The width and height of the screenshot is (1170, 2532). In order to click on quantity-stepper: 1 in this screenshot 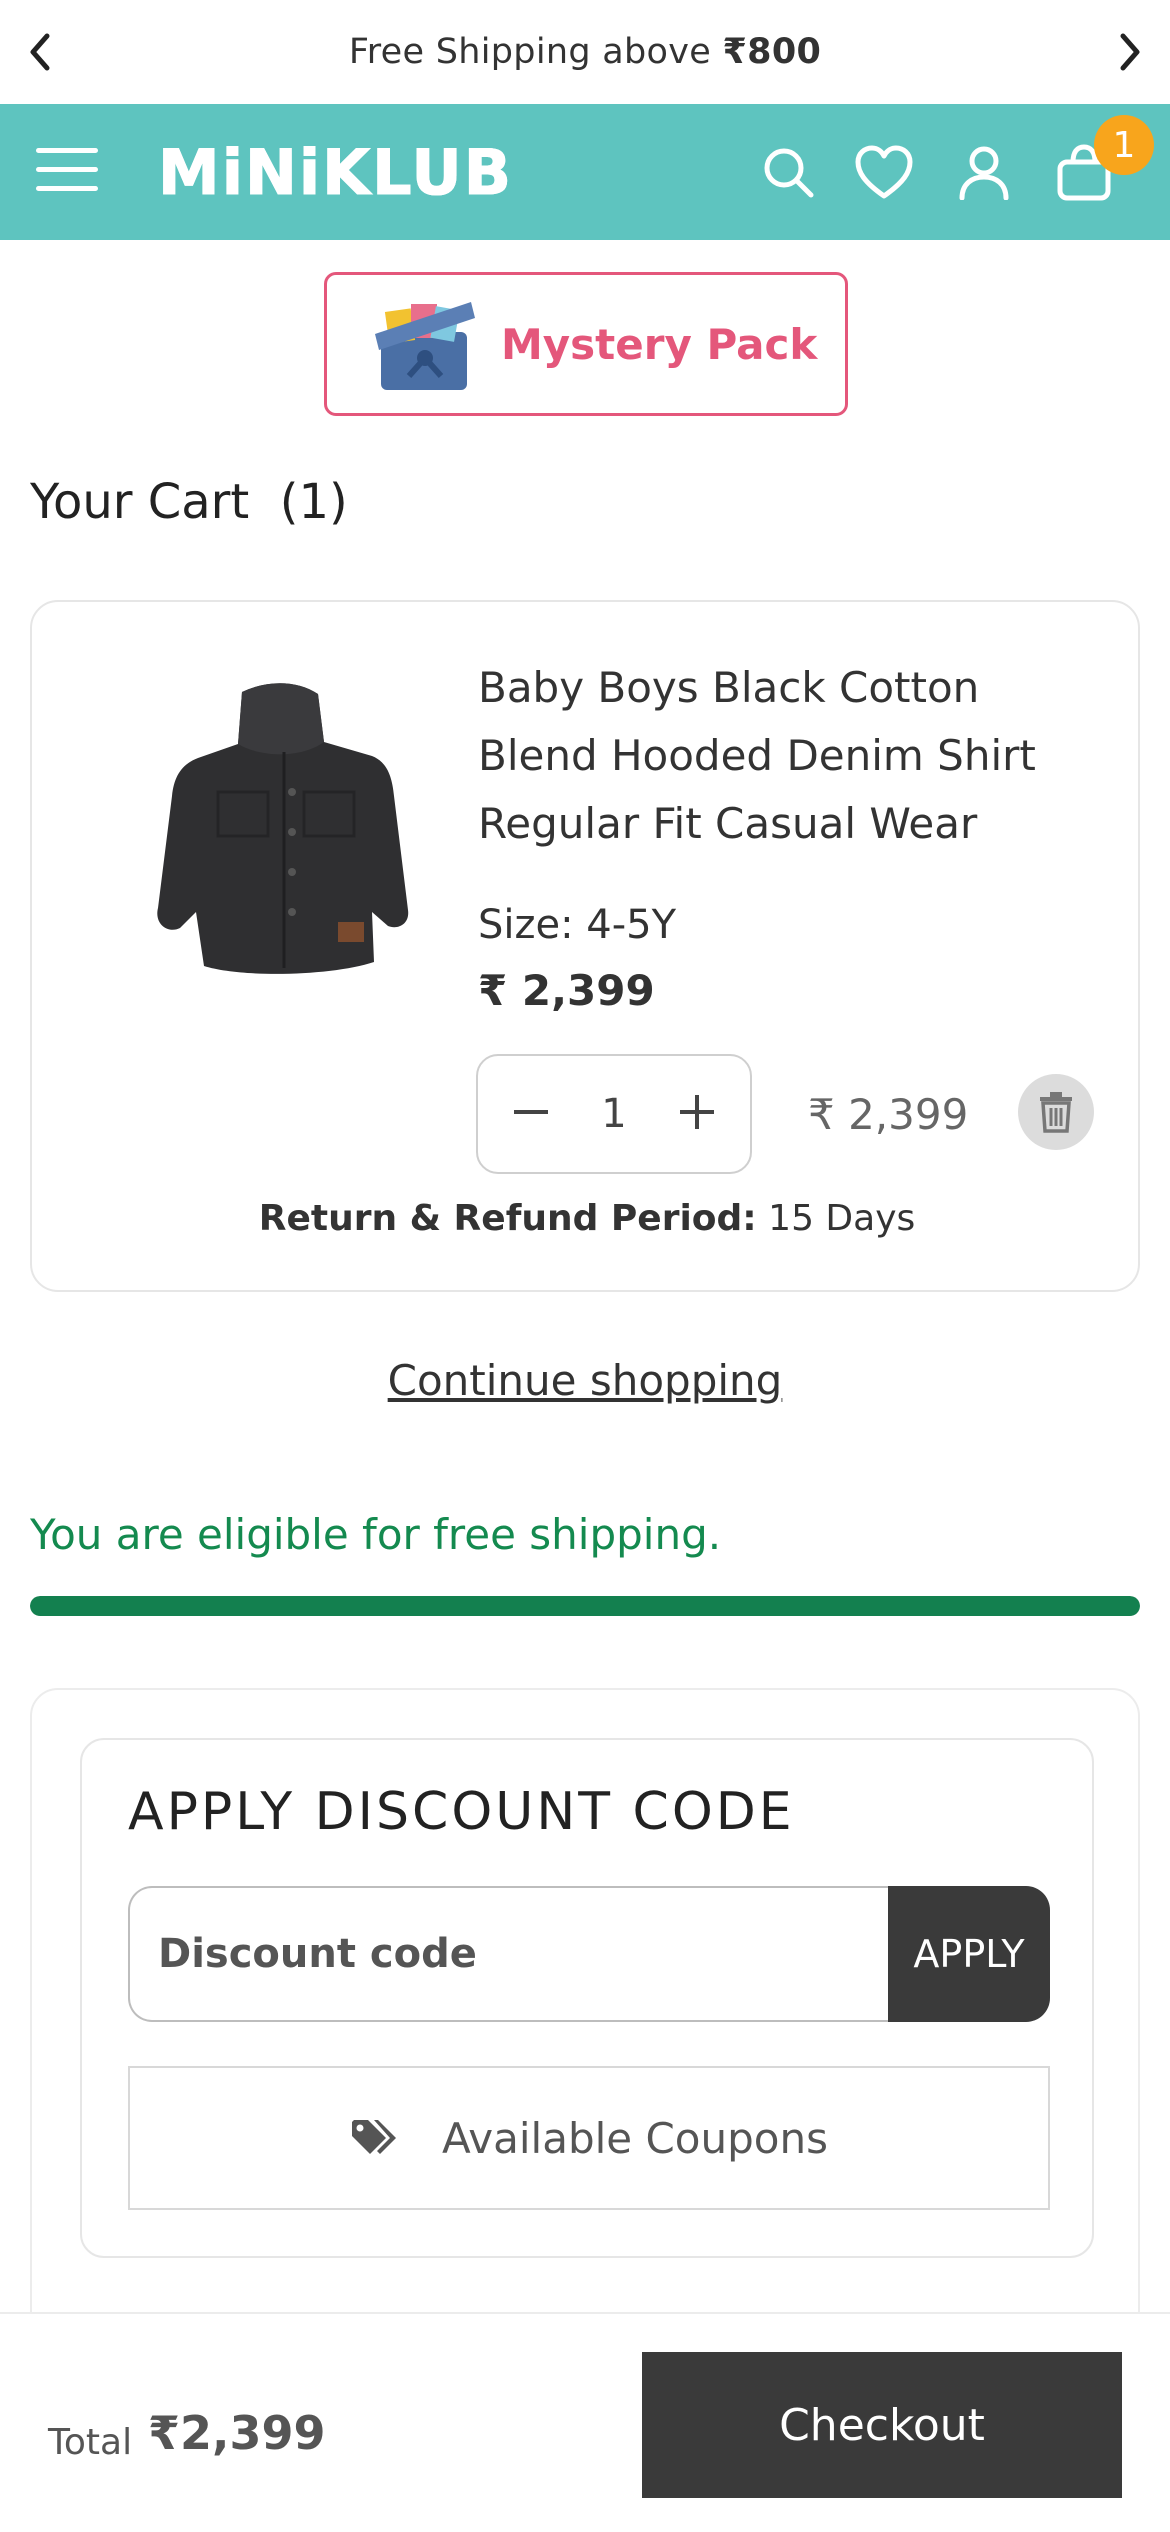, I will do `click(614, 1114)`.